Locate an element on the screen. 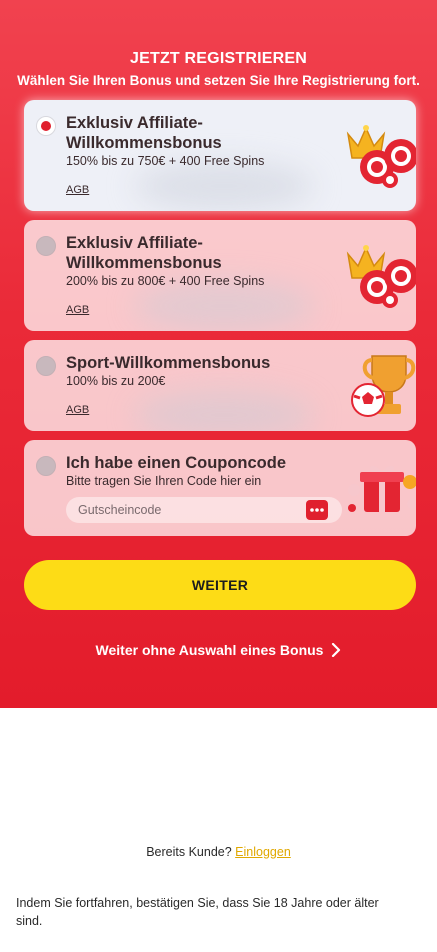 The height and width of the screenshot is (952, 437). already-customer-text: Bereits Kunde? is located at coordinates (189, 852).